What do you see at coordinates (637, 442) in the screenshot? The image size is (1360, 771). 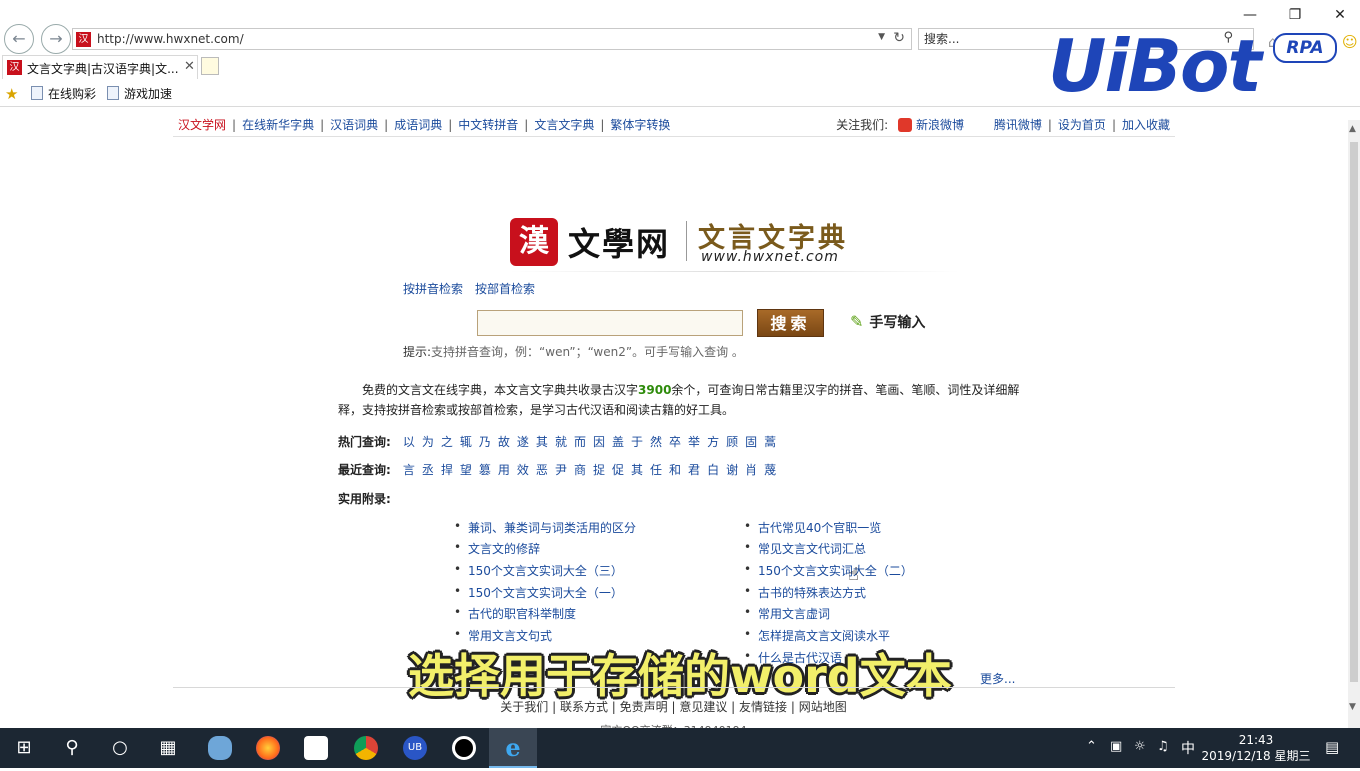 I see `hot-char-link: 于` at bounding box center [637, 442].